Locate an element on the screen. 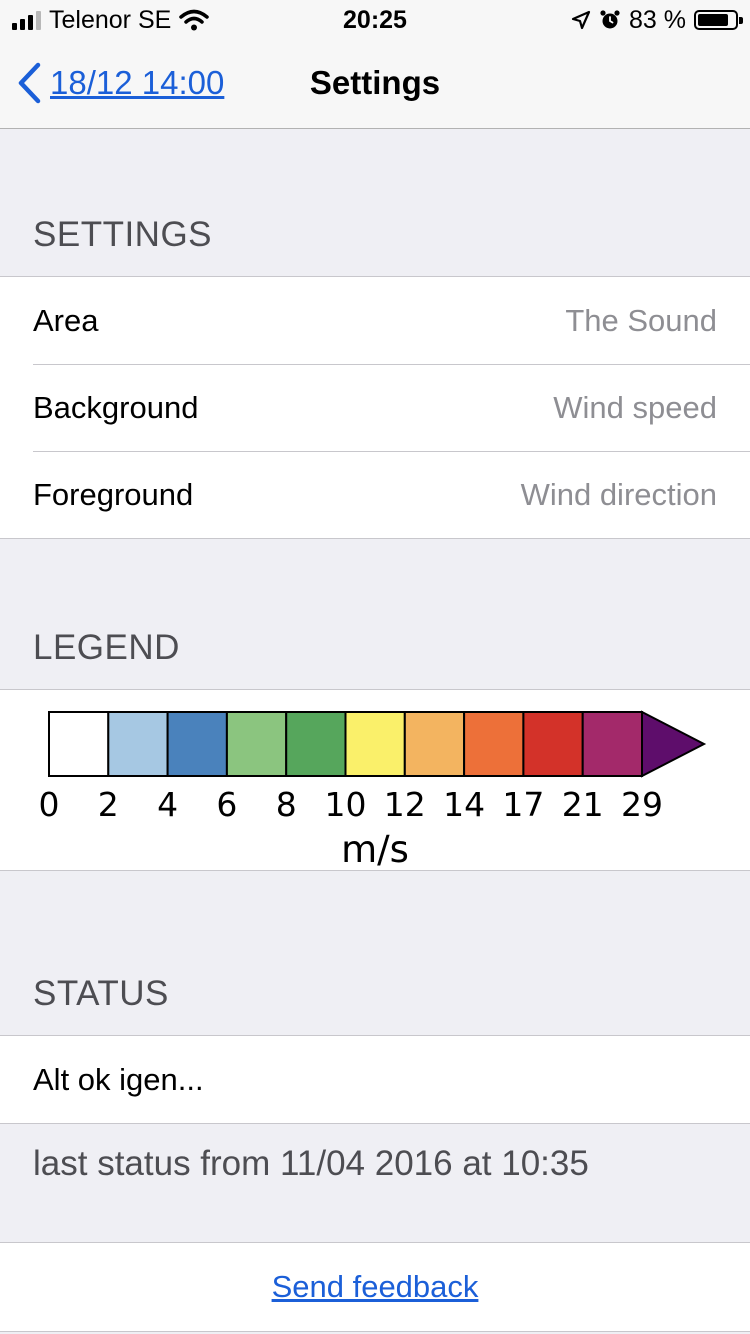 The image size is (750, 1334). background-row: Background Wind speed is located at coordinates (375, 407).